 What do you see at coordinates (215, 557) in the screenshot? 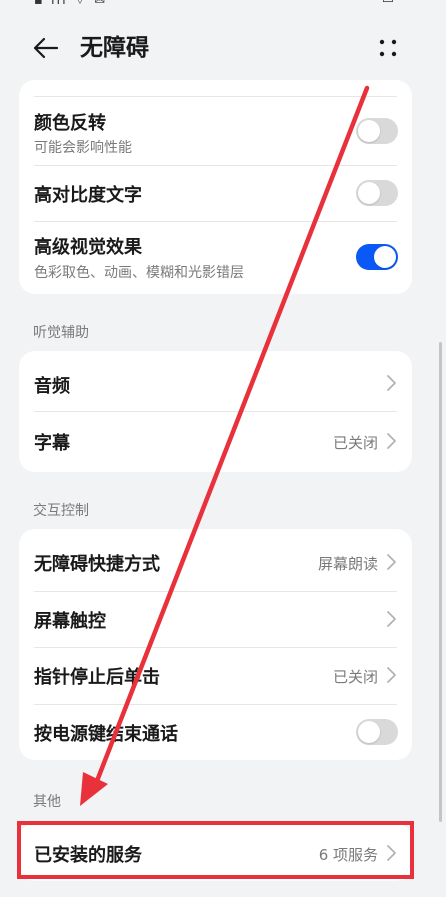
I see `list-item-accessibility-shortcut: 无障碍快捷方式 屏幕朗读` at bounding box center [215, 557].